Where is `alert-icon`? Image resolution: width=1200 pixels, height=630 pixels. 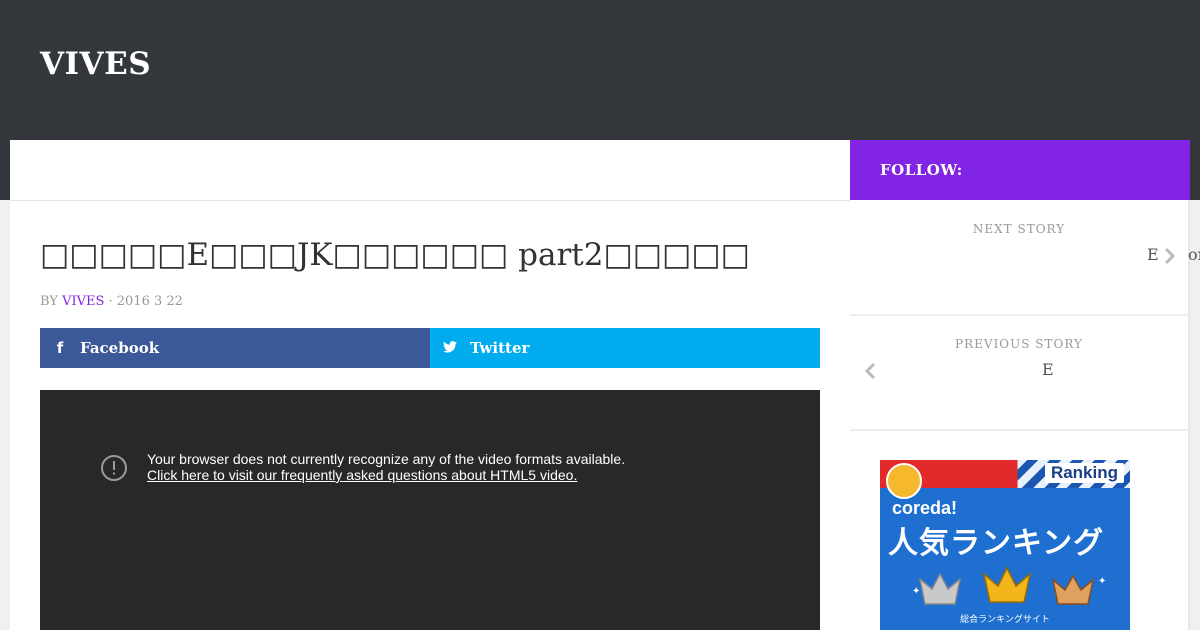
alert-icon is located at coordinates (114, 468).